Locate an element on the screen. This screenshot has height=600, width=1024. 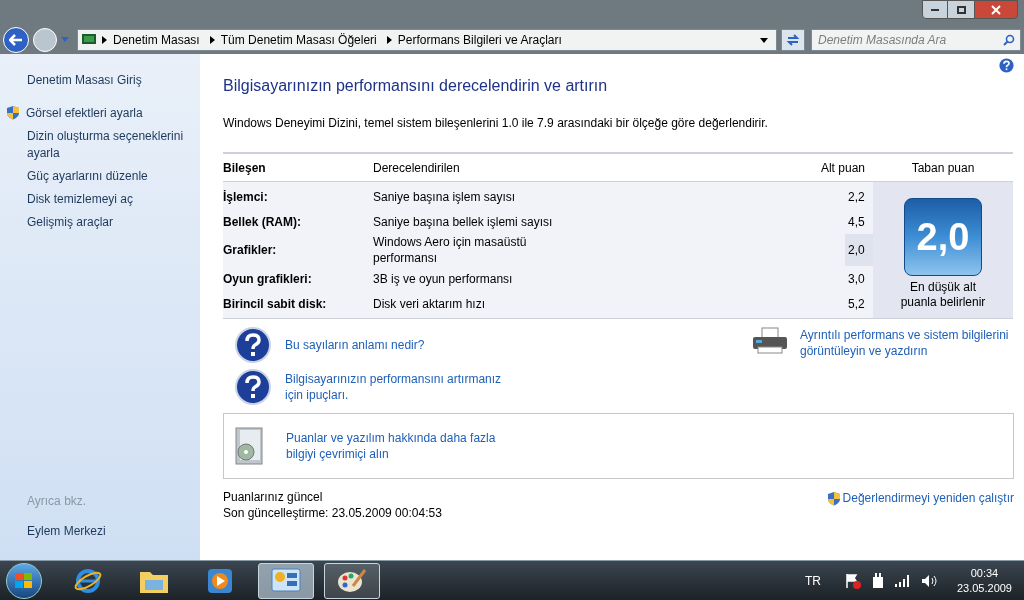
sidebar-link: Disk temizlemeyi aç is located at coordinates (80, 199).